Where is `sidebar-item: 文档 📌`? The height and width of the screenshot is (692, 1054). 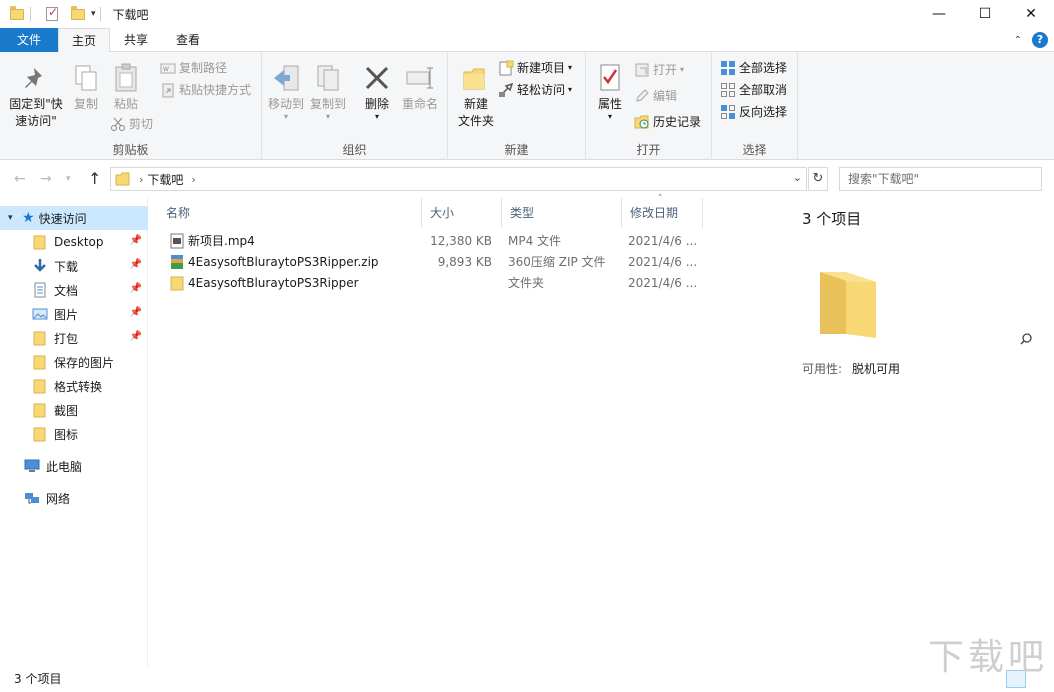 sidebar-item: 文档 📌 is located at coordinates (74, 290).